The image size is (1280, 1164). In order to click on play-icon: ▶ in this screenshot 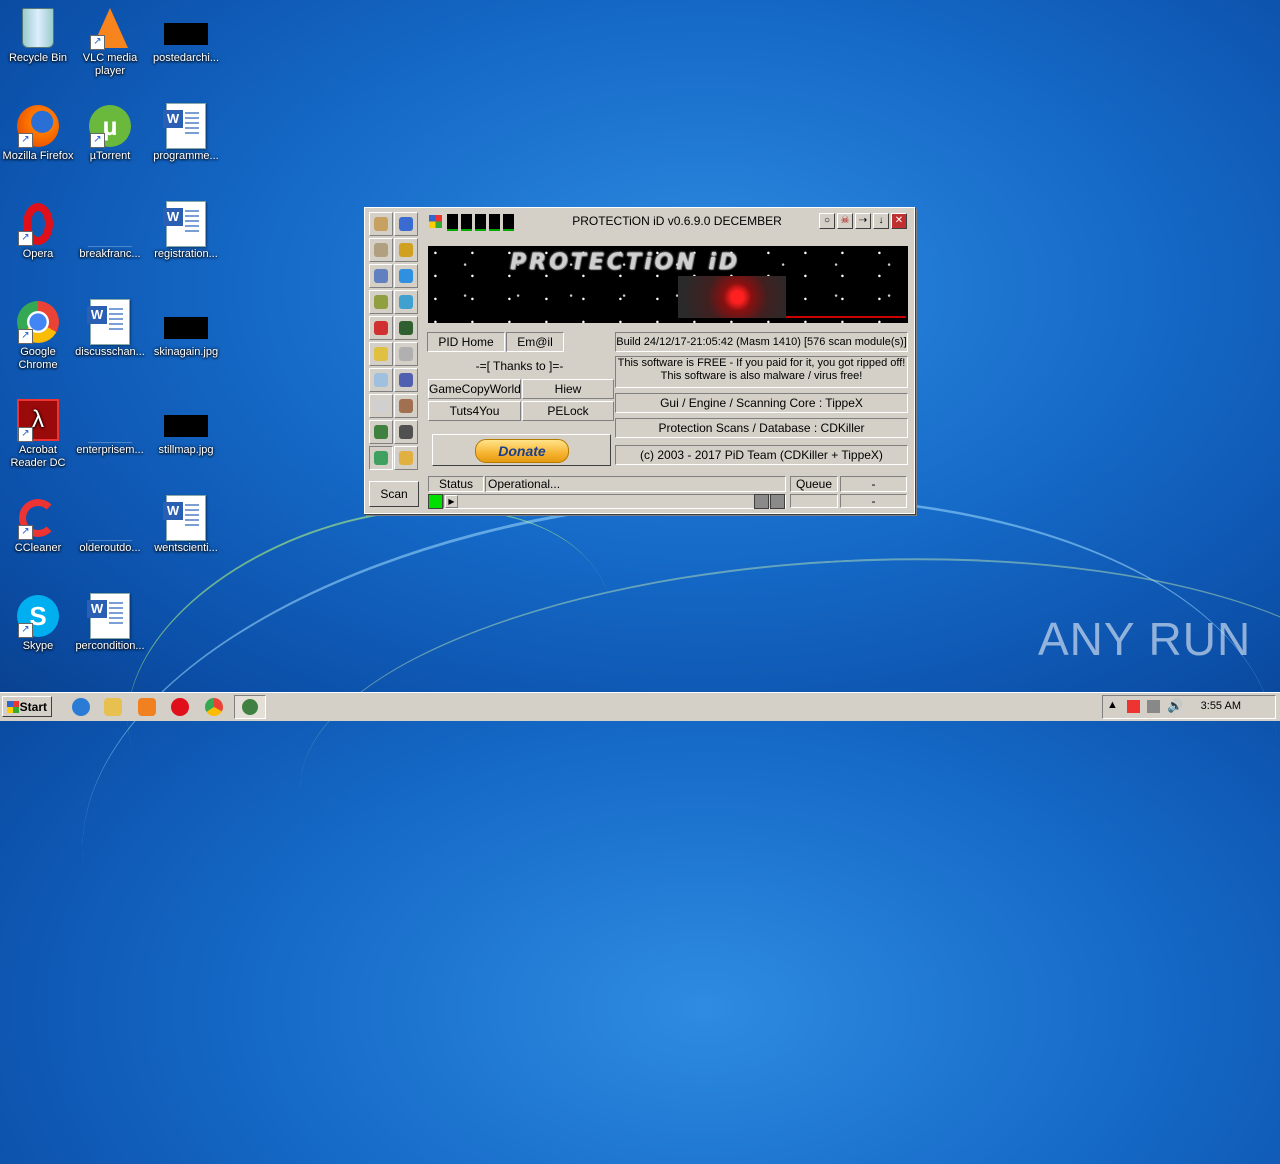, I will do `click(451, 501)`.